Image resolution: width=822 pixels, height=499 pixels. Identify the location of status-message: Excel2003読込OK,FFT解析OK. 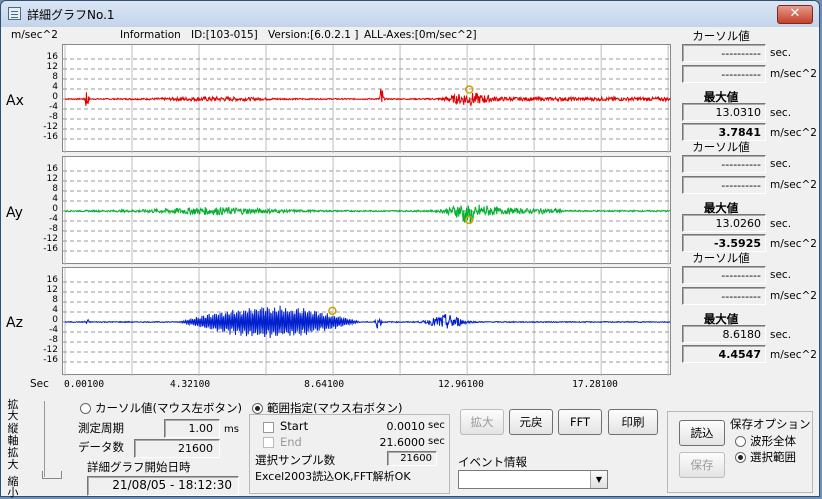
(333, 476).